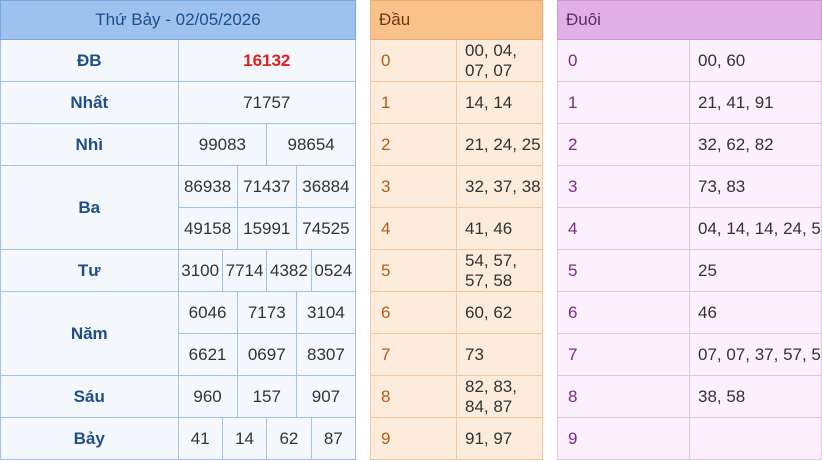 This screenshot has width=822, height=461. I want to click on prize-number: 8307, so click(325, 354).